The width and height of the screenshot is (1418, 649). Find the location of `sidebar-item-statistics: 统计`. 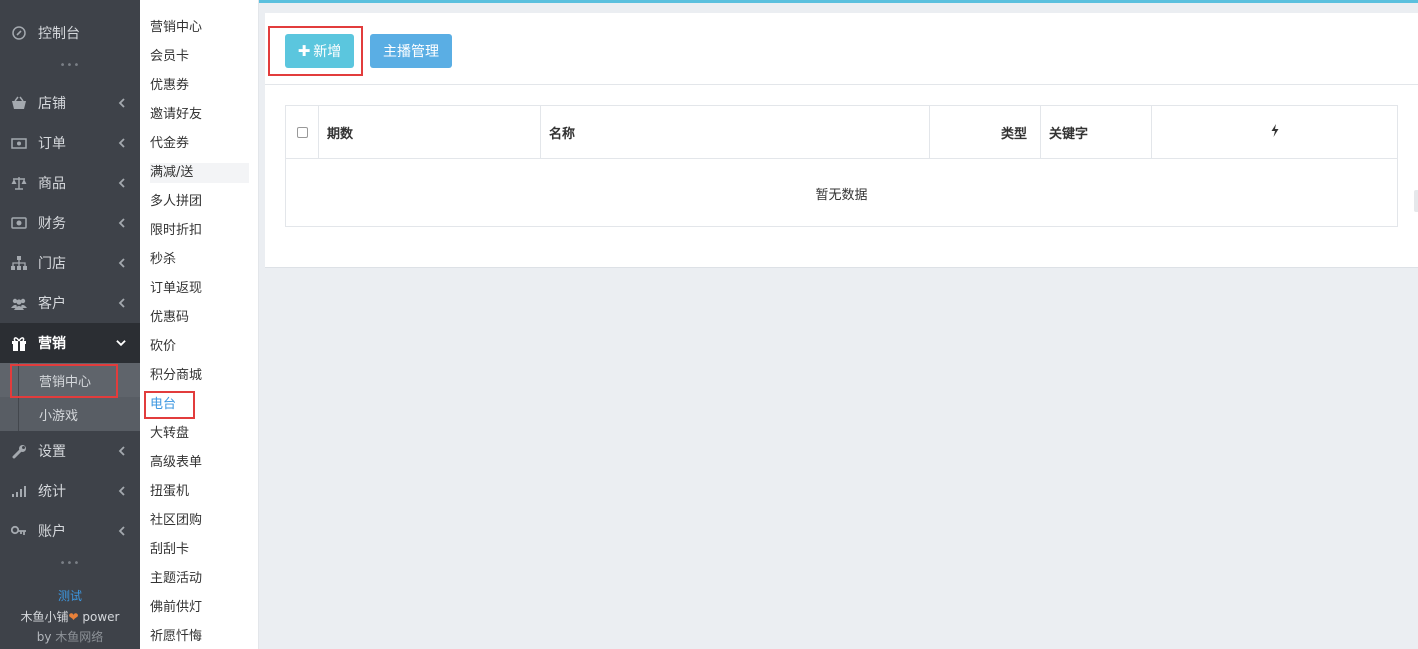

sidebar-item-statistics: 统计 is located at coordinates (70, 491).